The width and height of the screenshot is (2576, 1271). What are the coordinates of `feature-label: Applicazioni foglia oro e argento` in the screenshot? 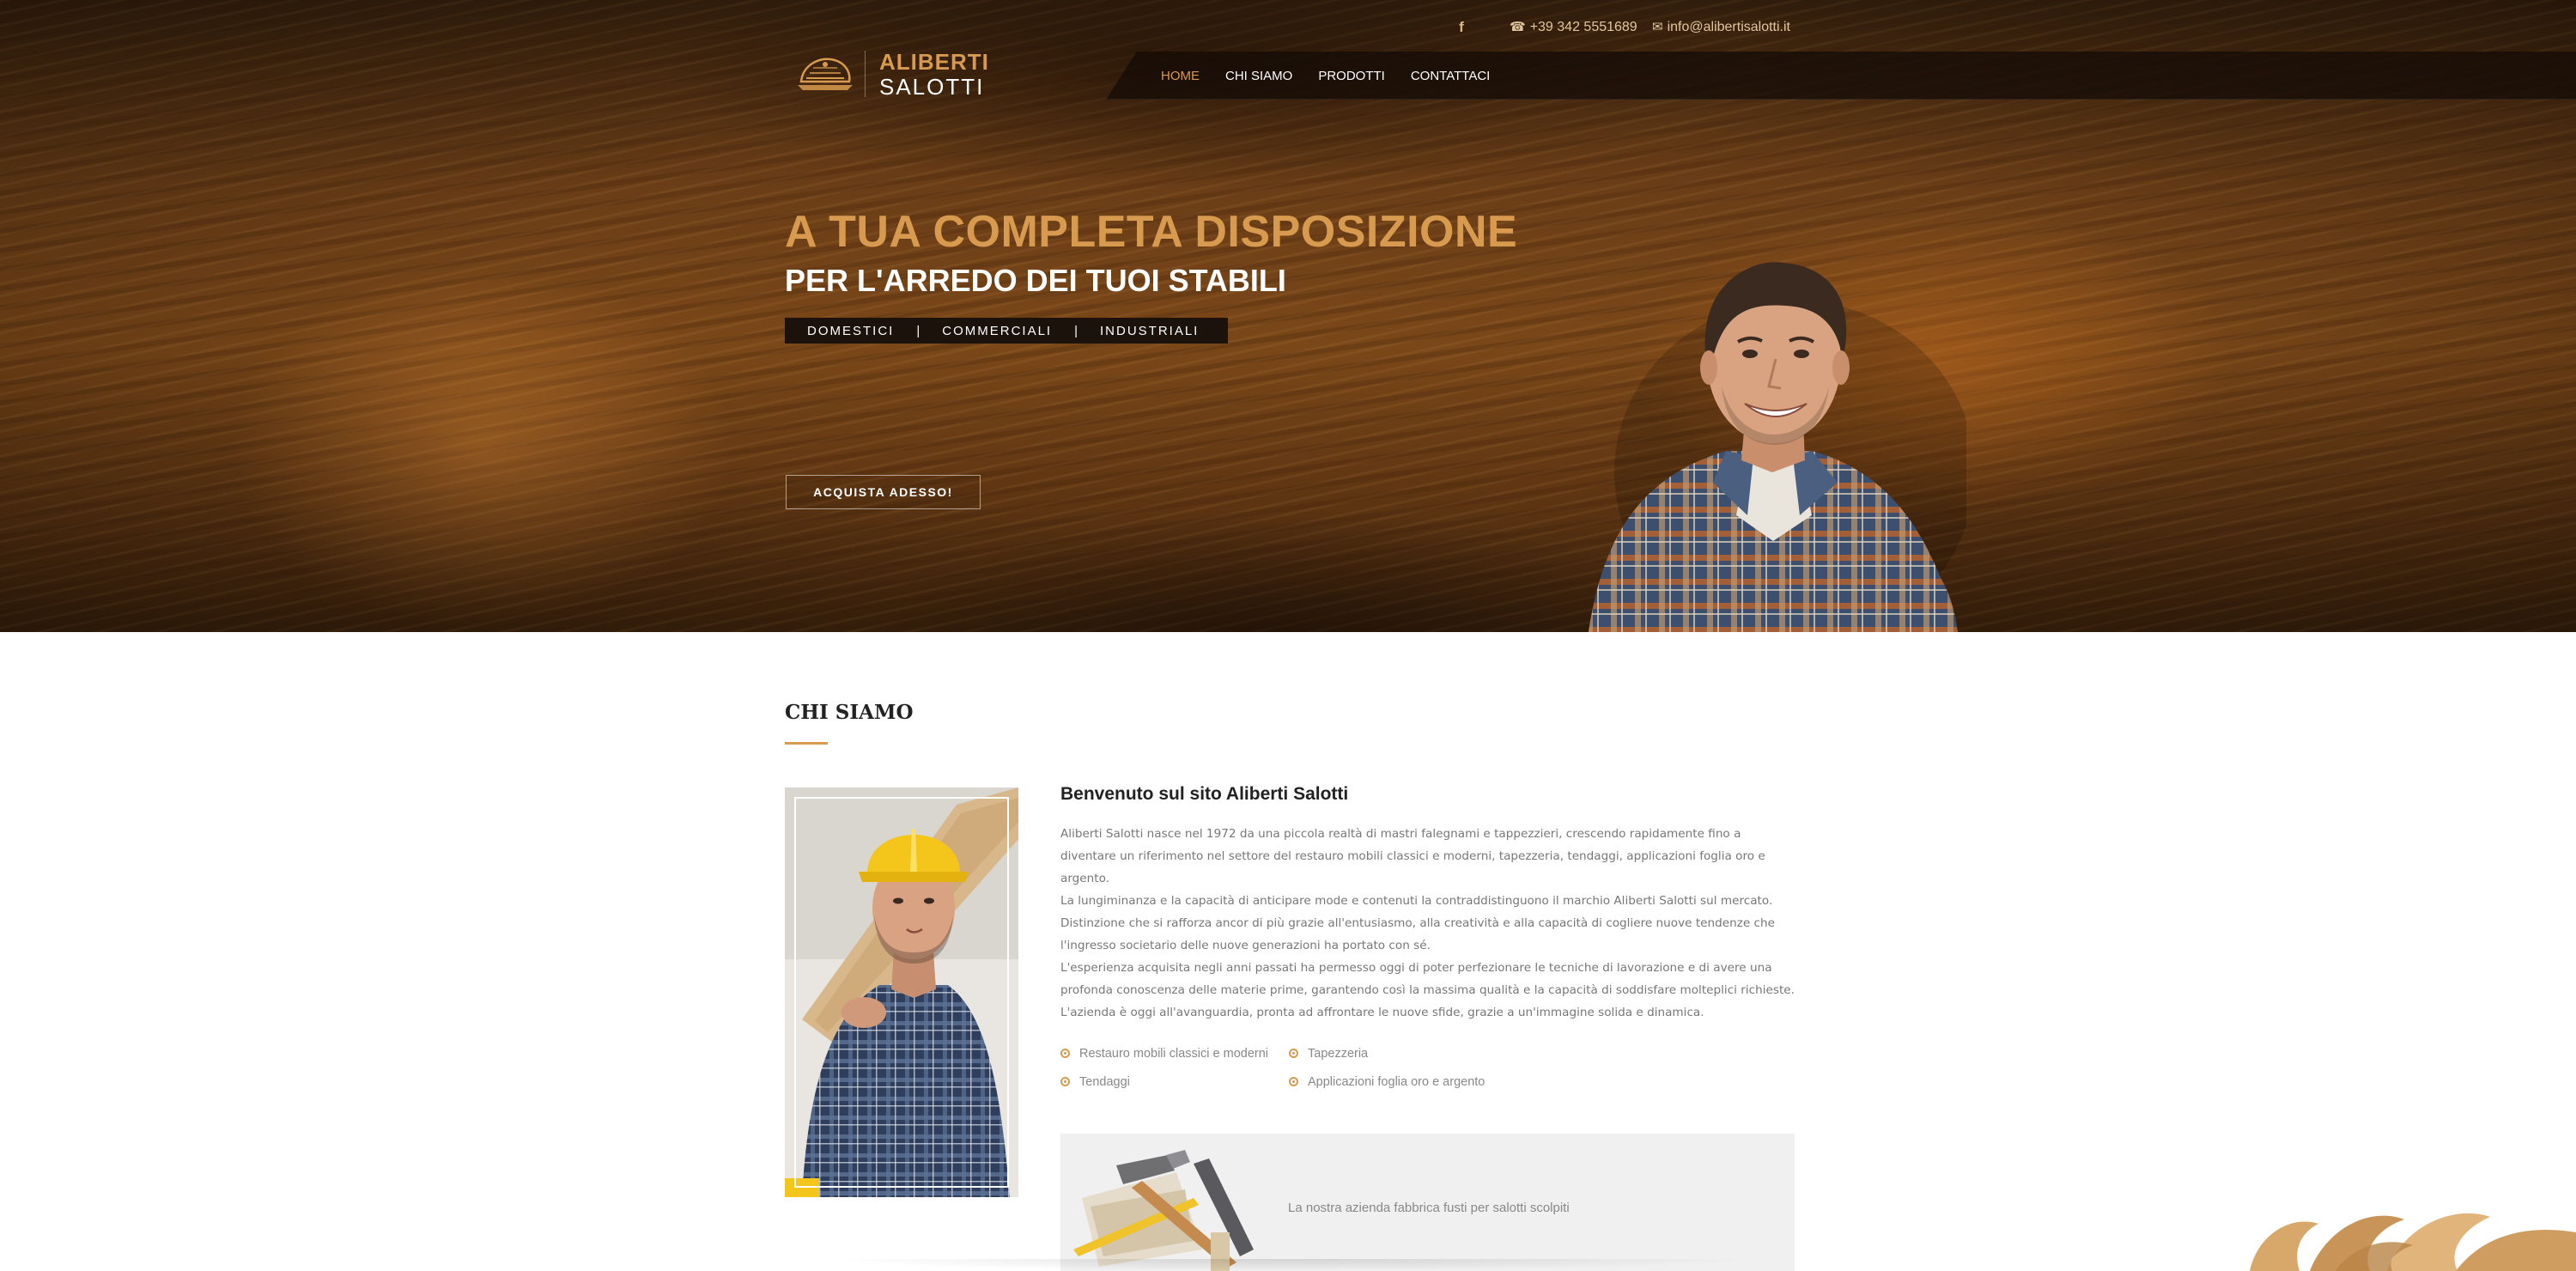 It's located at (1396, 1082).